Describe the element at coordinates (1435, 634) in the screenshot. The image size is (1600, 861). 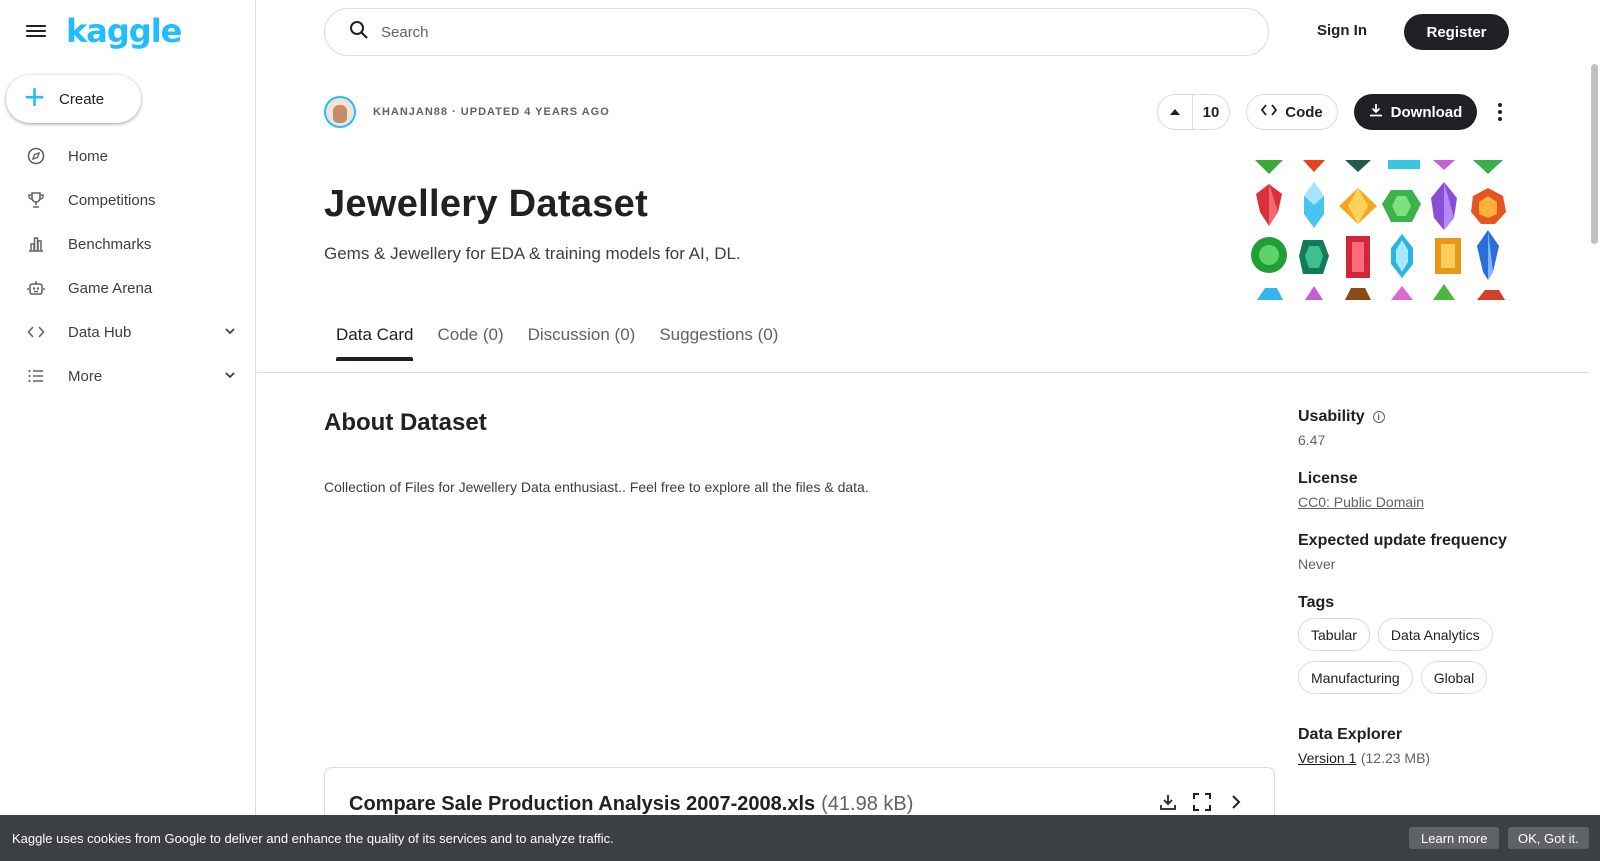
I see `tag-chip: Data Analytics` at that location.